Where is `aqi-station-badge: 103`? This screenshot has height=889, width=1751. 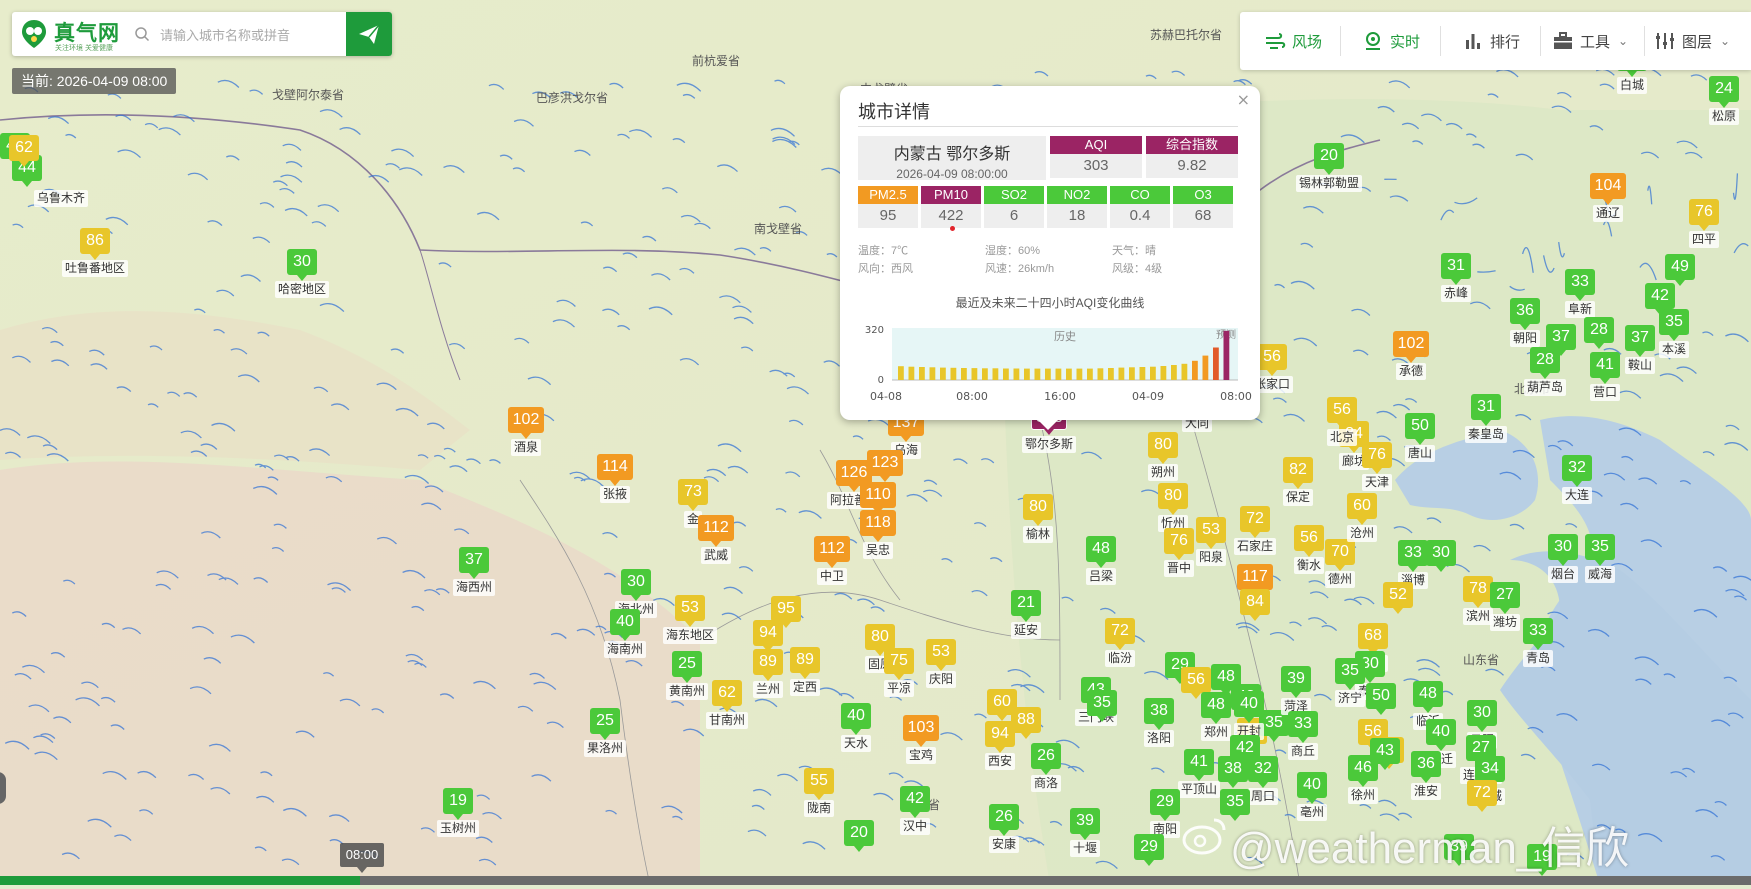 aqi-station-badge: 103 is located at coordinates (921, 728).